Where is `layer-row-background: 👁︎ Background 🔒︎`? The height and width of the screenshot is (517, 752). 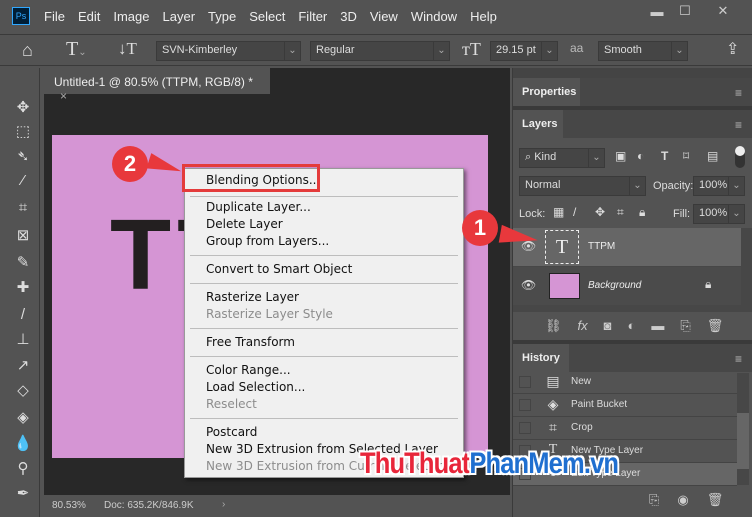
layer-row-background: 👁︎ Background 🔒︎ is located at coordinates (627, 286).